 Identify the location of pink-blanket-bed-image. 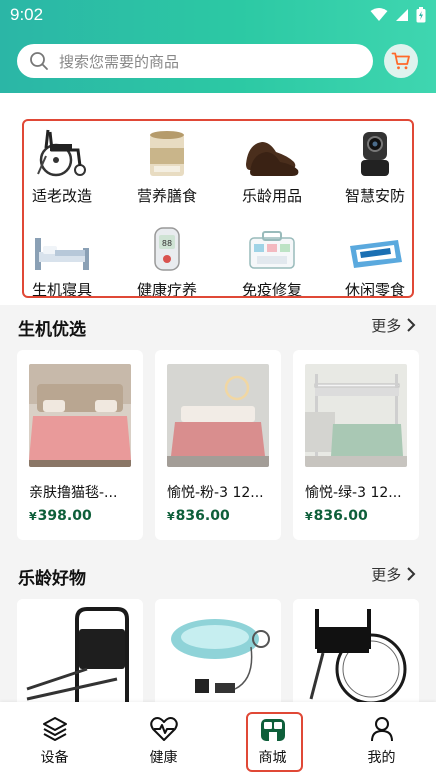
(80, 415).